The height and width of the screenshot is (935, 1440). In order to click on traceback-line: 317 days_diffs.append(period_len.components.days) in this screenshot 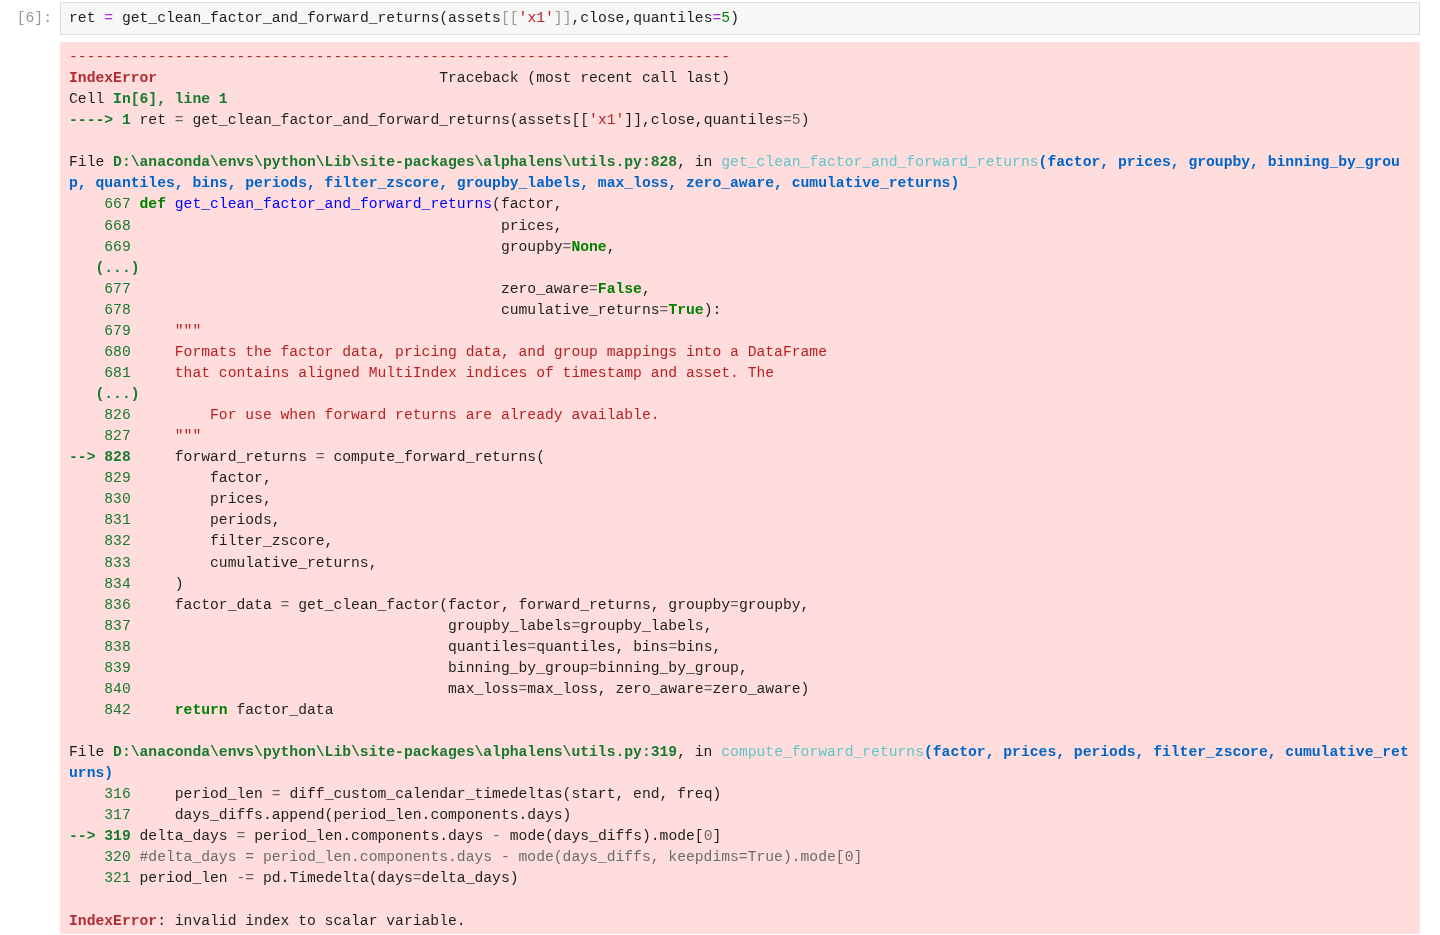, I will do `click(338, 816)`.